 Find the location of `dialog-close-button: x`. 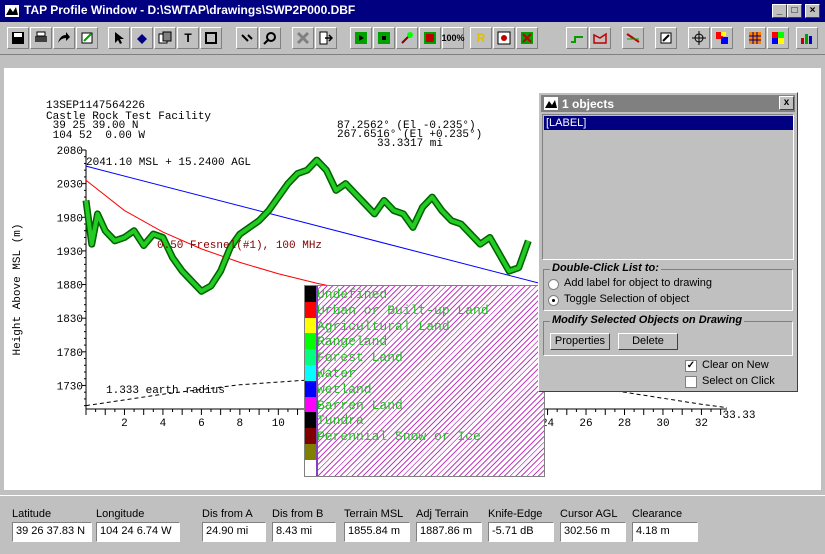

dialog-close-button: x is located at coordinates (786, 103).